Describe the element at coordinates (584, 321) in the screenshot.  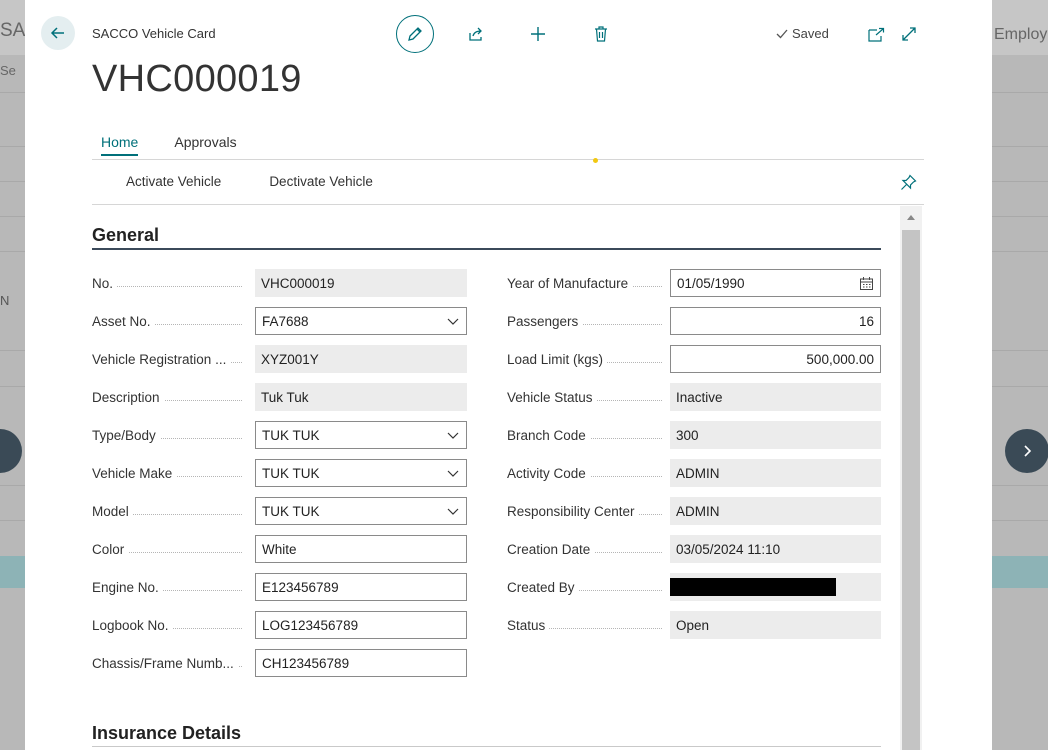
I see `field-label-passengers: Passengers` at that location.